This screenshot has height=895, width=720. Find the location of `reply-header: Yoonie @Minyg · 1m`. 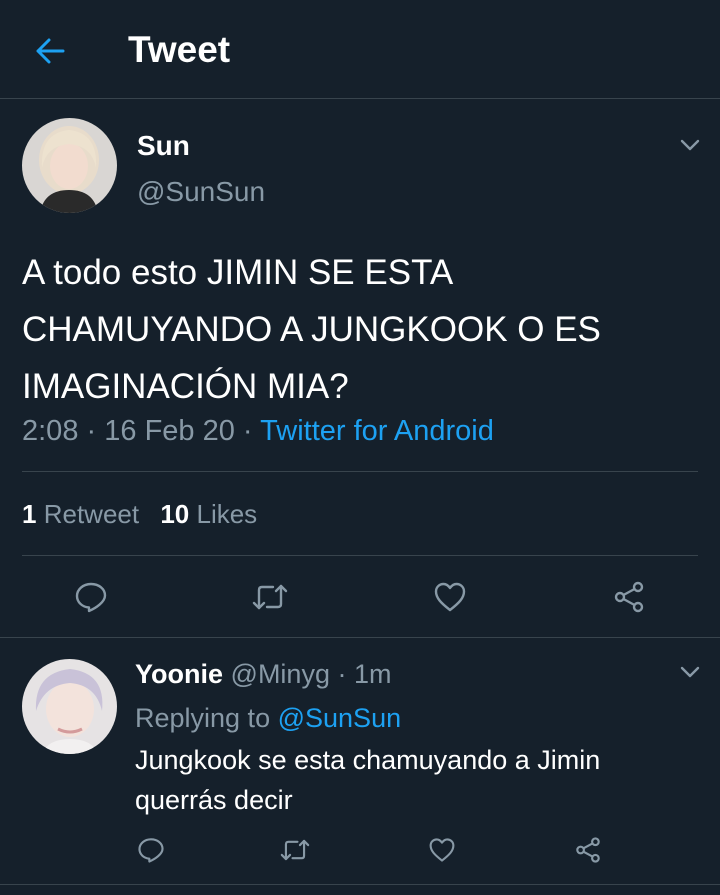

reply-header: Yoonie @Minyg · 1m is located at coordinates (263, 674).